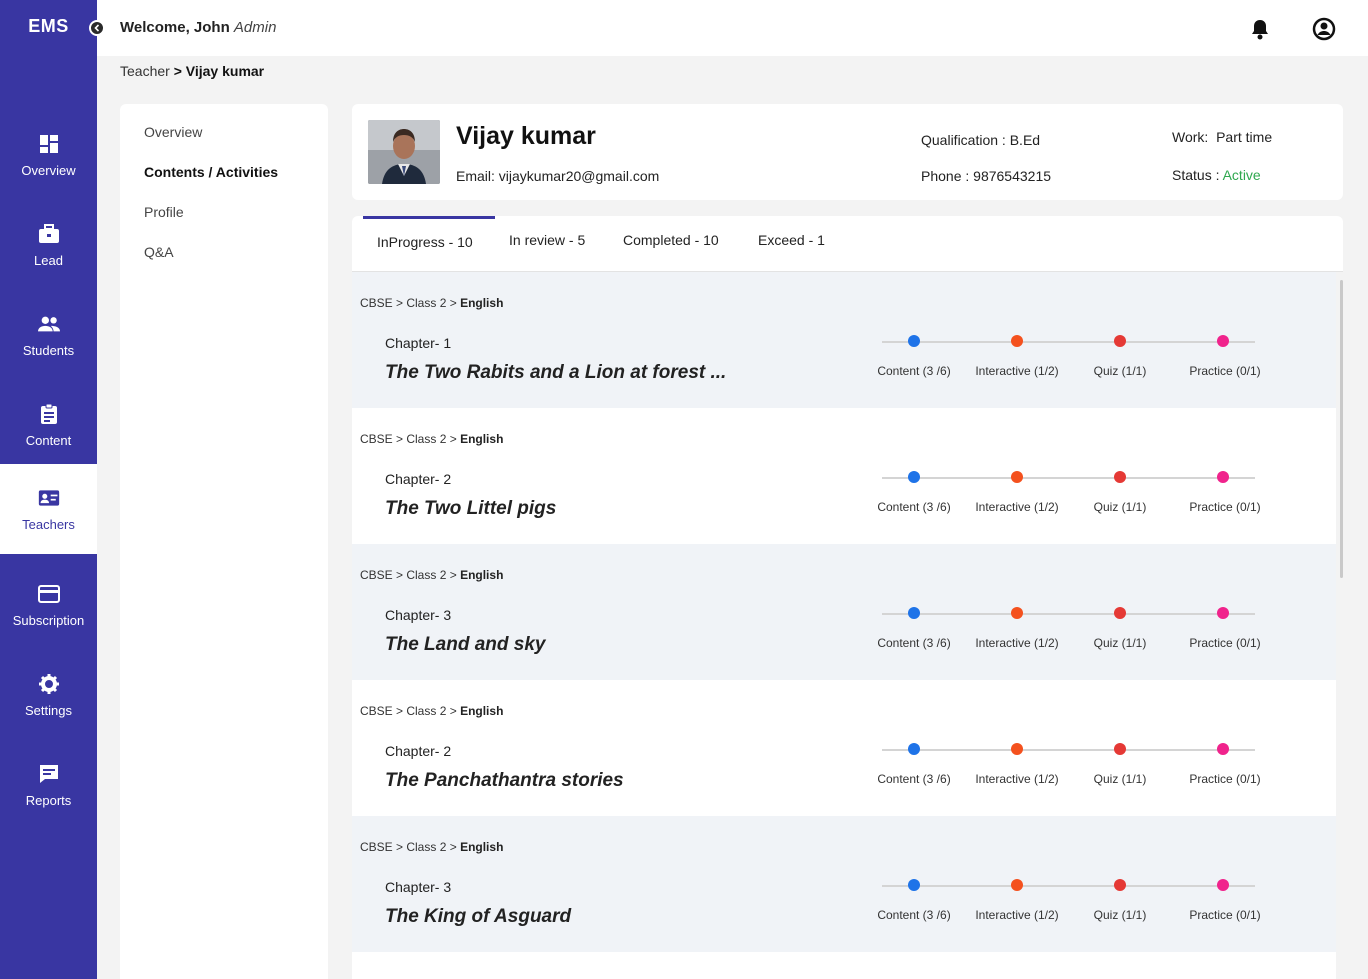 This screenshot has width=1368, height=979. I want to click on phone-value: 9876543215, so click(1012, 176).